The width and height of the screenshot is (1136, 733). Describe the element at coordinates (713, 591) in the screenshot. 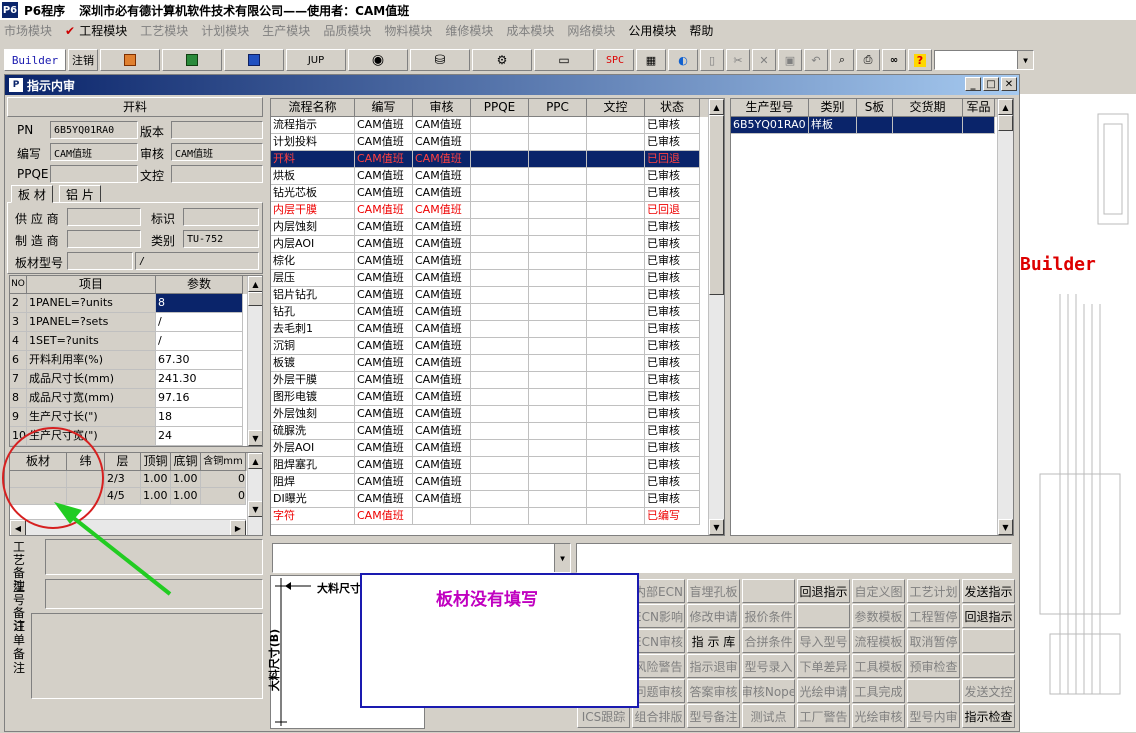

I see `action-button: 盲埋孔板` at that location.